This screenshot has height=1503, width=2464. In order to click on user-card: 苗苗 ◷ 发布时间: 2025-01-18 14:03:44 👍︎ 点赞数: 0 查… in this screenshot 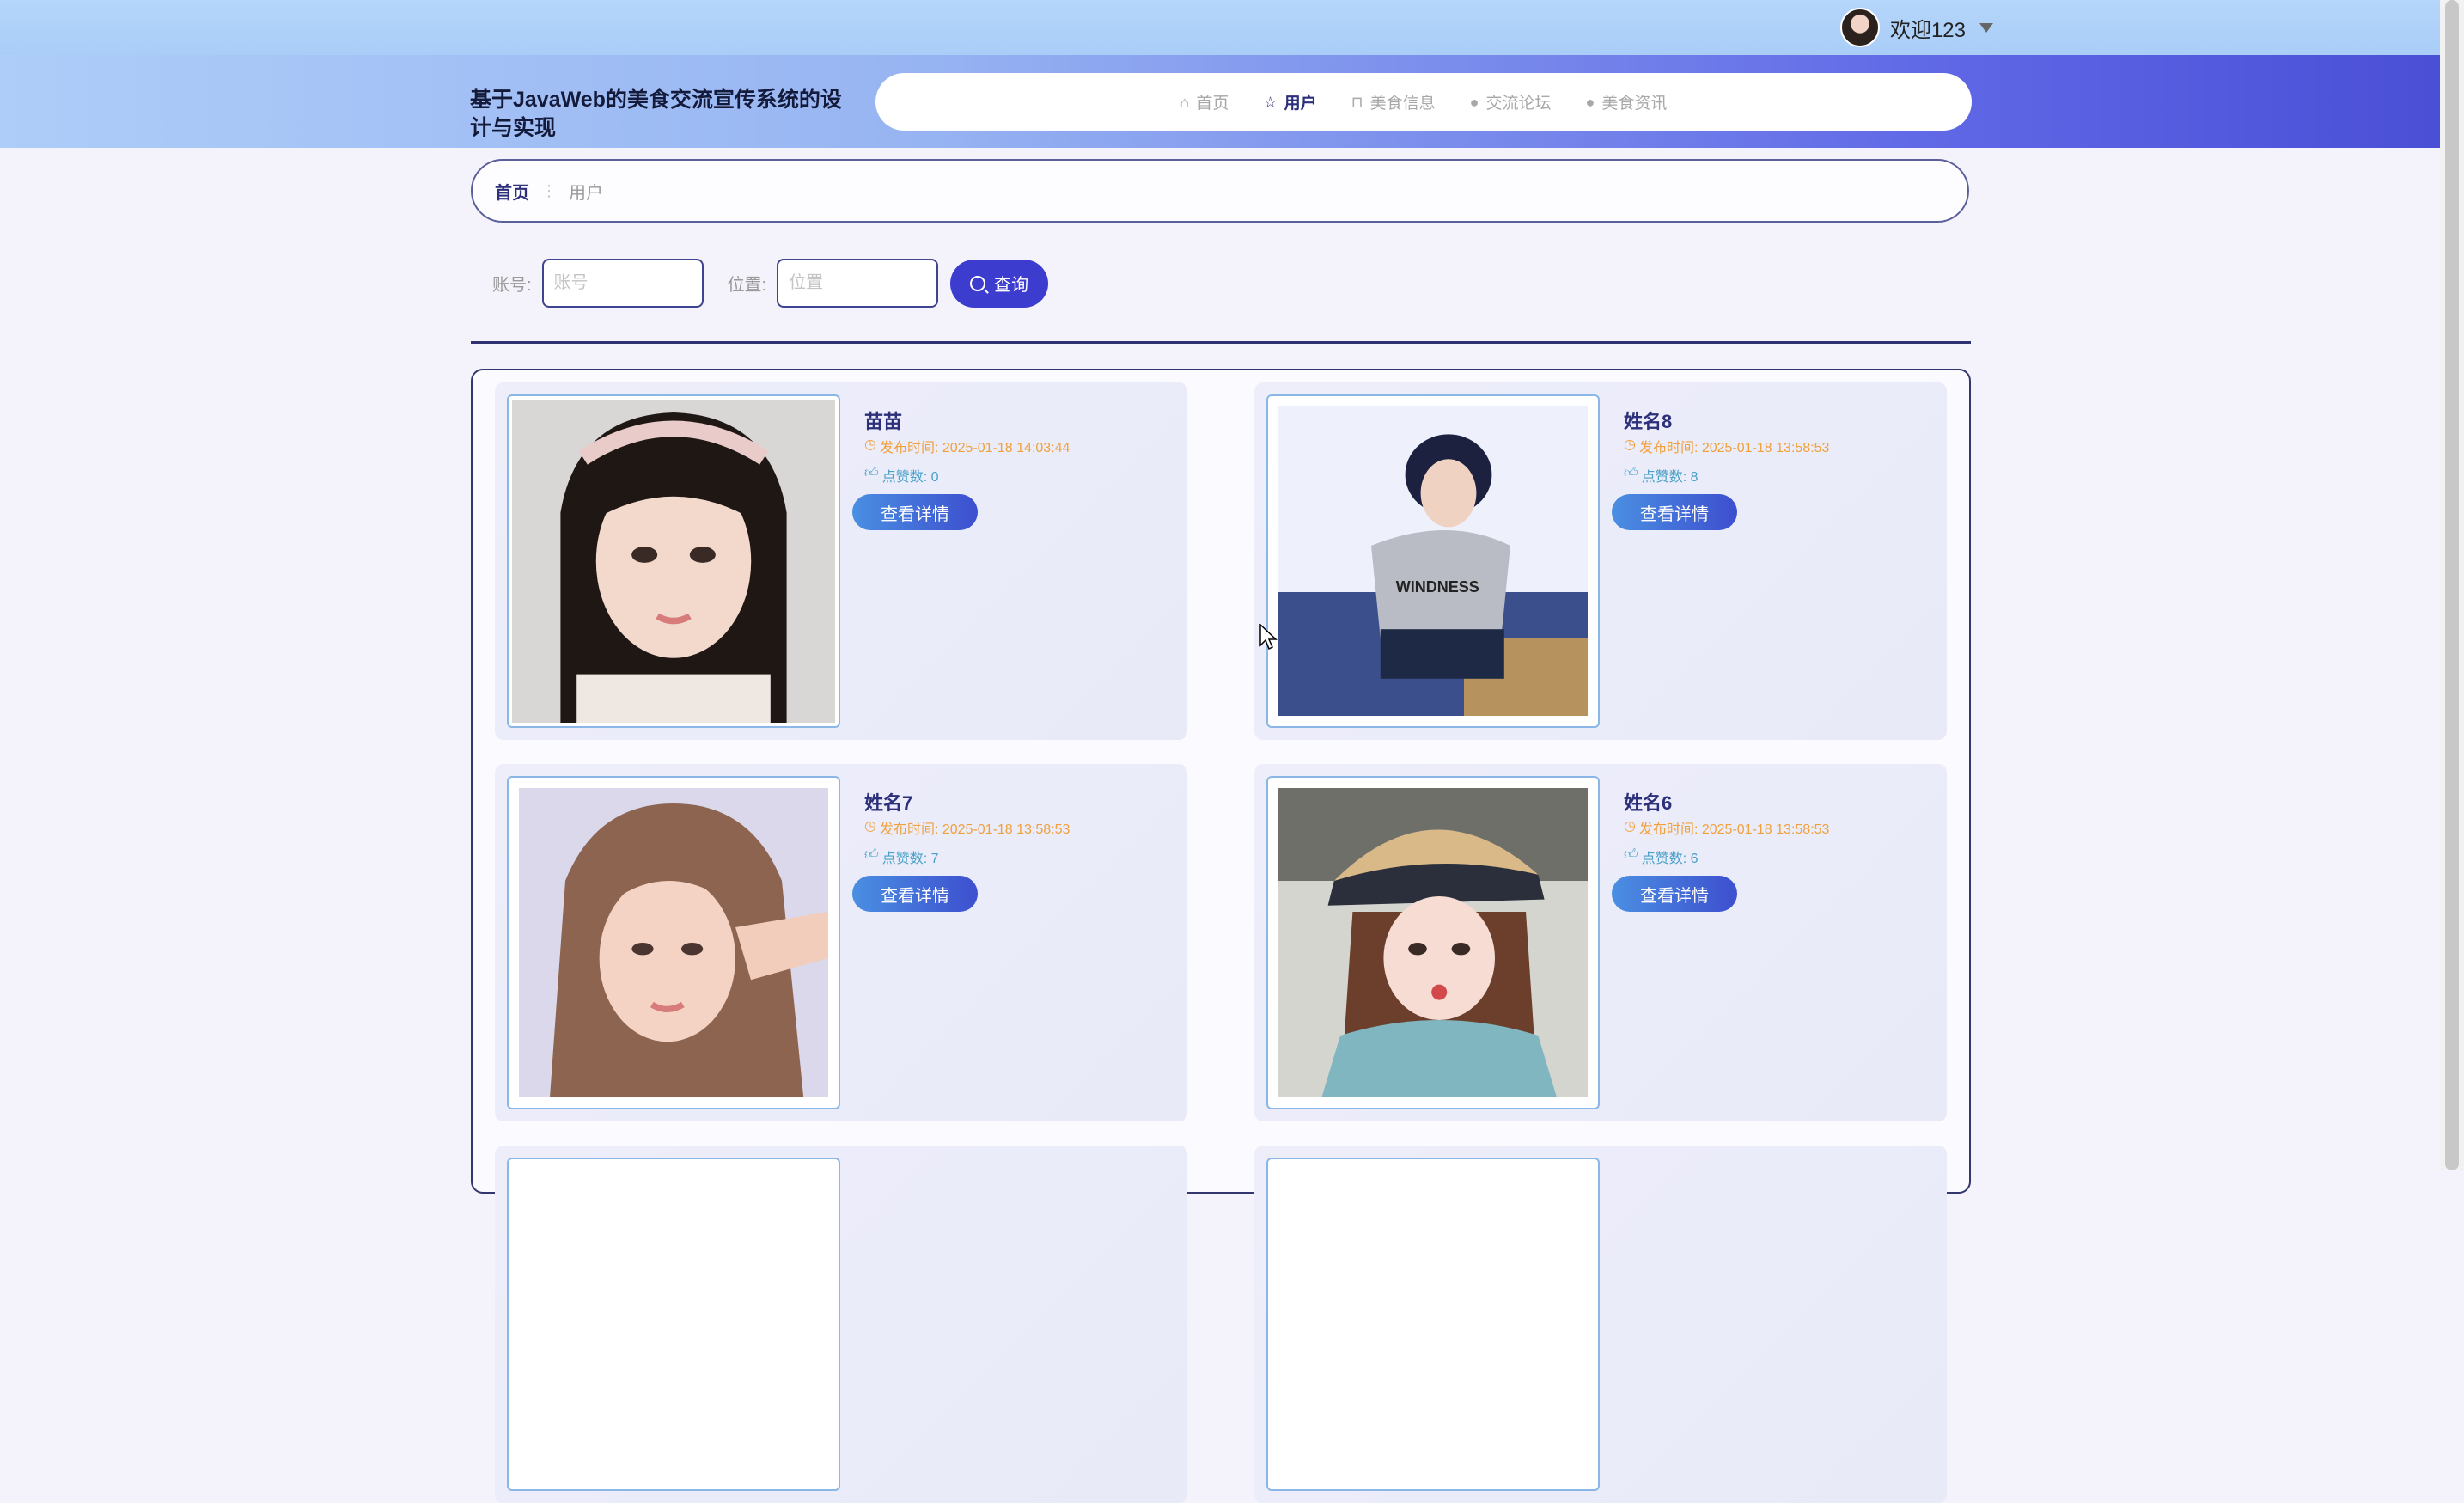, I will do `click(841, 561)`.